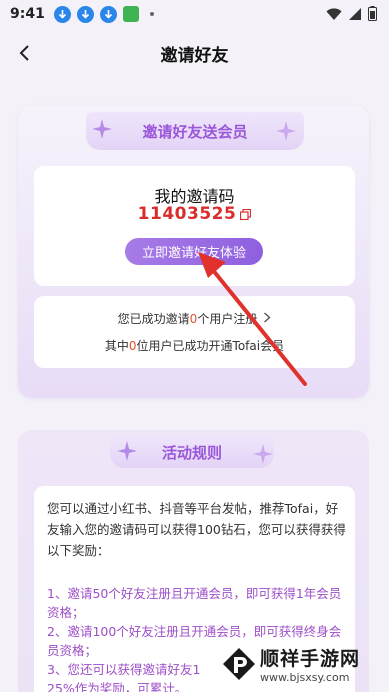  Describe the element at coordinates (153, 319) in the screenshot. I see `stat-prefix: 您已成功邀请` at that location.